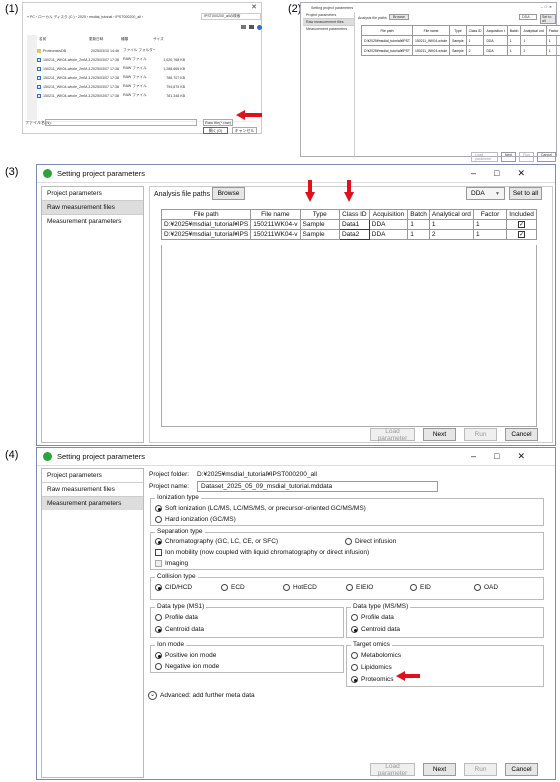  Describe the element at coordinates (105, 39) in the screenshot. I see `col-date: 更新日時` at that location.